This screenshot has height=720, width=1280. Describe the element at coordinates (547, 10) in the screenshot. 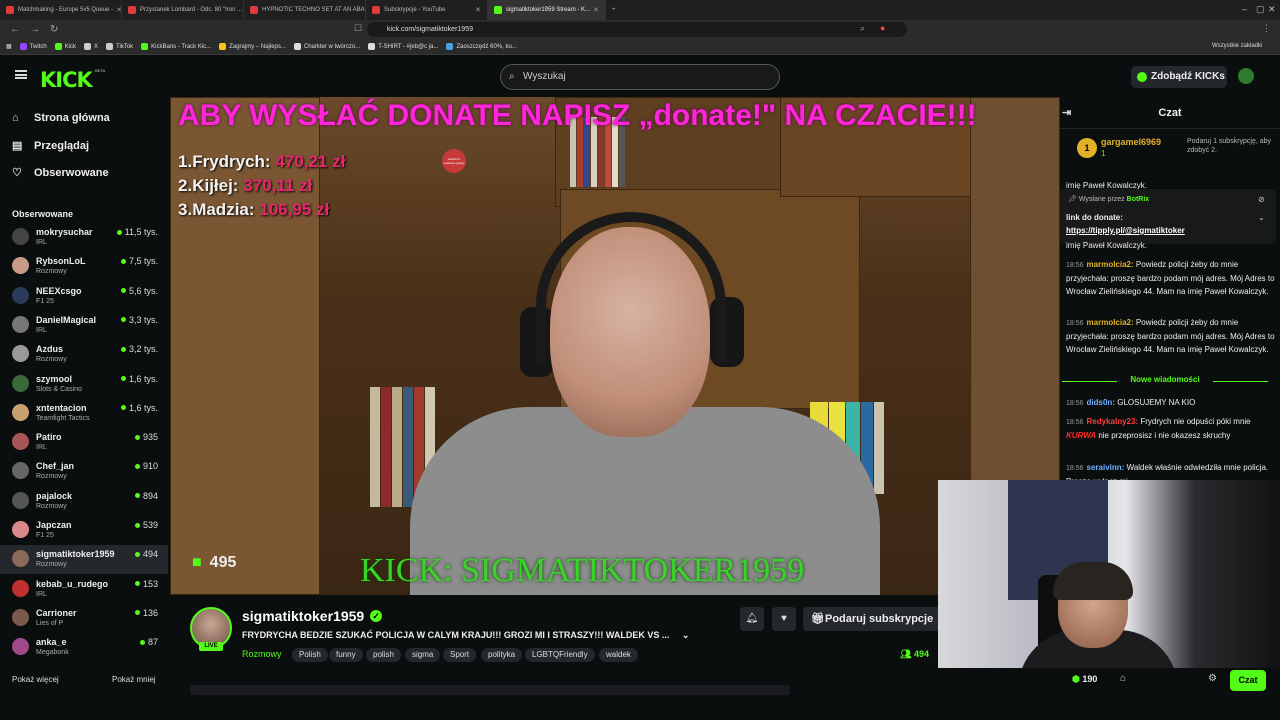

I see `browser-tab: sigmatiktoker1959 Stream - K... ✕` at that location.